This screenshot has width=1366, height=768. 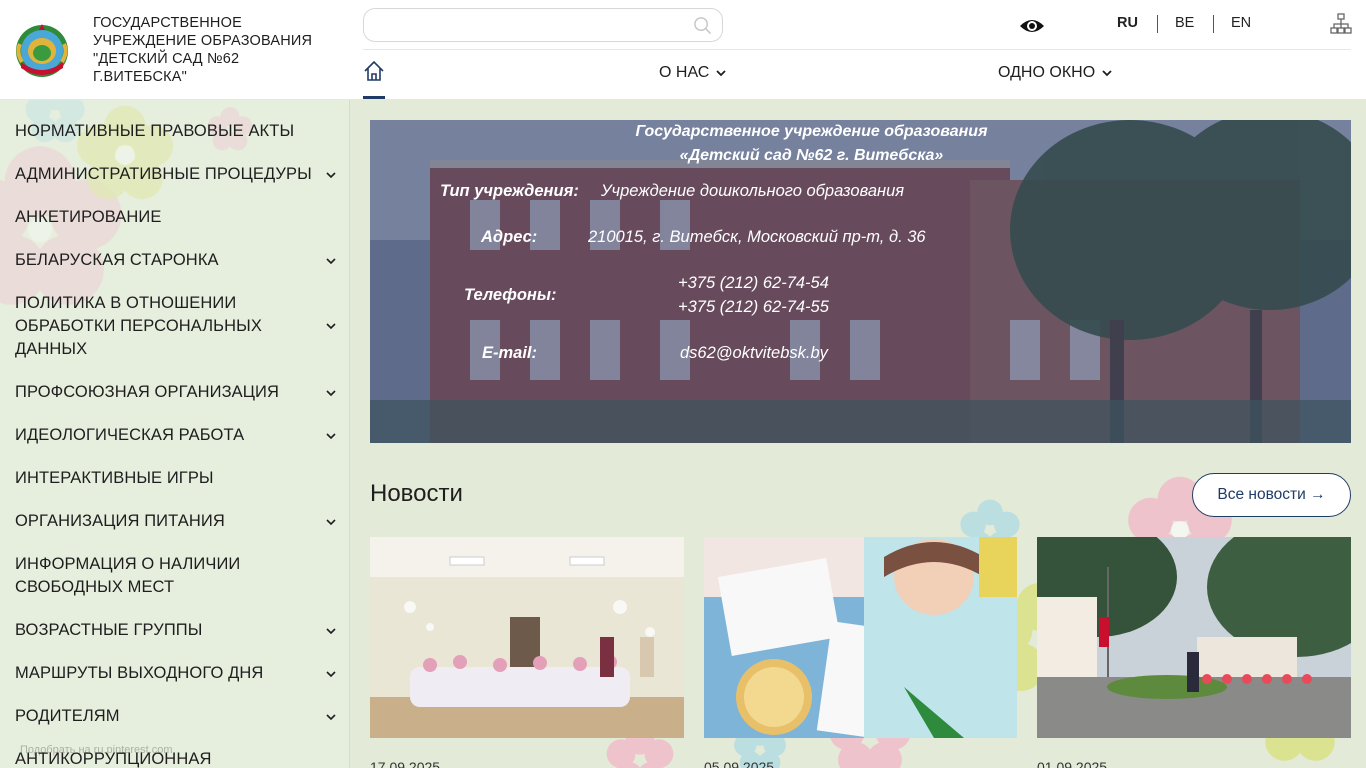 What do you see at coordinates (130, 435) in the screenshot?
I see `sidebar-item-label: ИДЕОЛОГИЧЕСКАЯ РАБОТА` at bounding box center [130, 435].